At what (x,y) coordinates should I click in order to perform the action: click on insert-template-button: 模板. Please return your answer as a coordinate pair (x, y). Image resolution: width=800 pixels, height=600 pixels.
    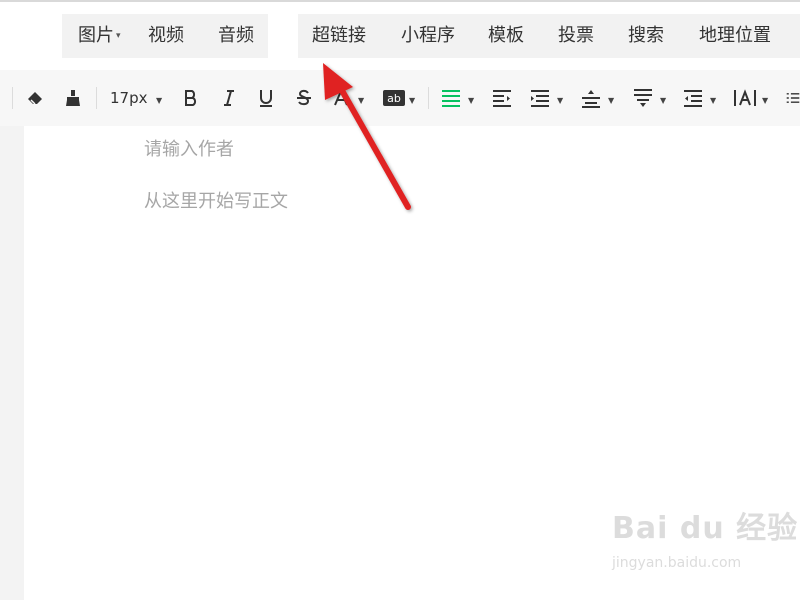
    Looking at the image, I should click on (506, 36).